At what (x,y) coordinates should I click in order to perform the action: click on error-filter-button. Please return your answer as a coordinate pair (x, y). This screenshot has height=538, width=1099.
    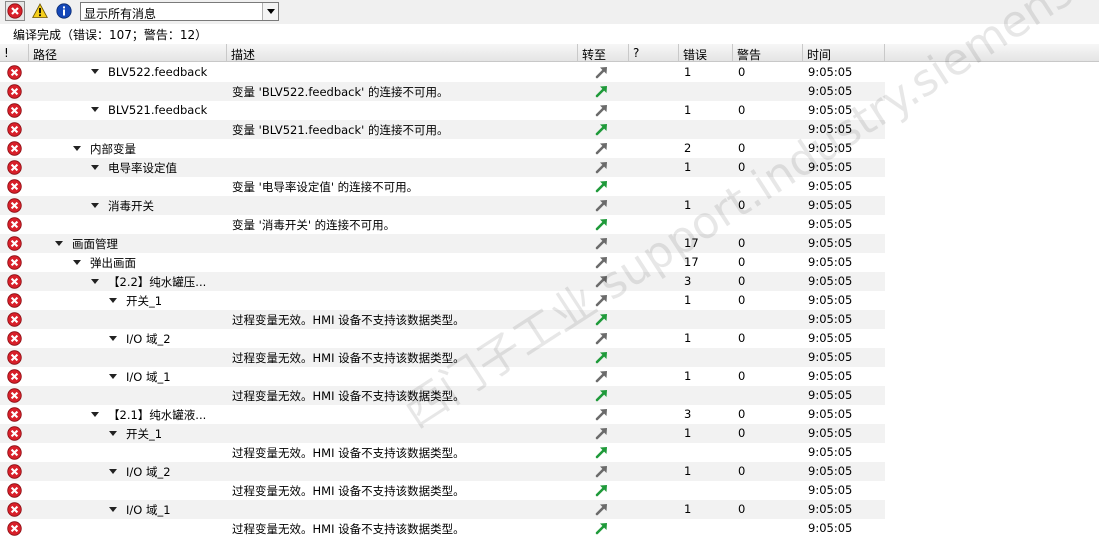
    Looking at the image, I should click on (15, 11).